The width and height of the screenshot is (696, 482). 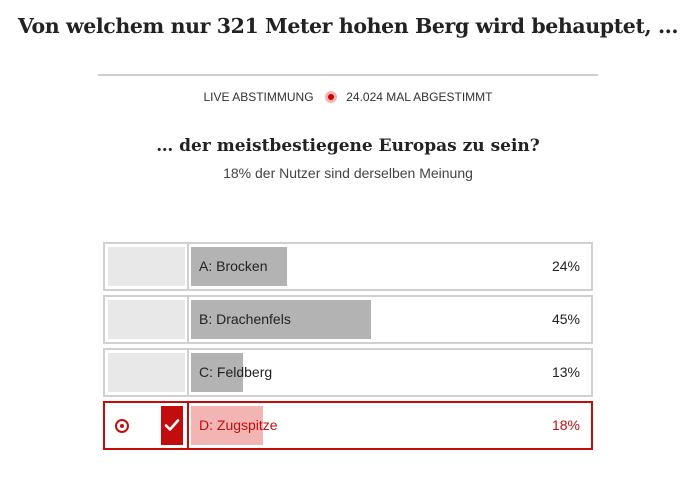 What do you see at coordinates (565, 266) in the screenshot?
I see `answer-percent: 24%` at bounding box center [565, 266].